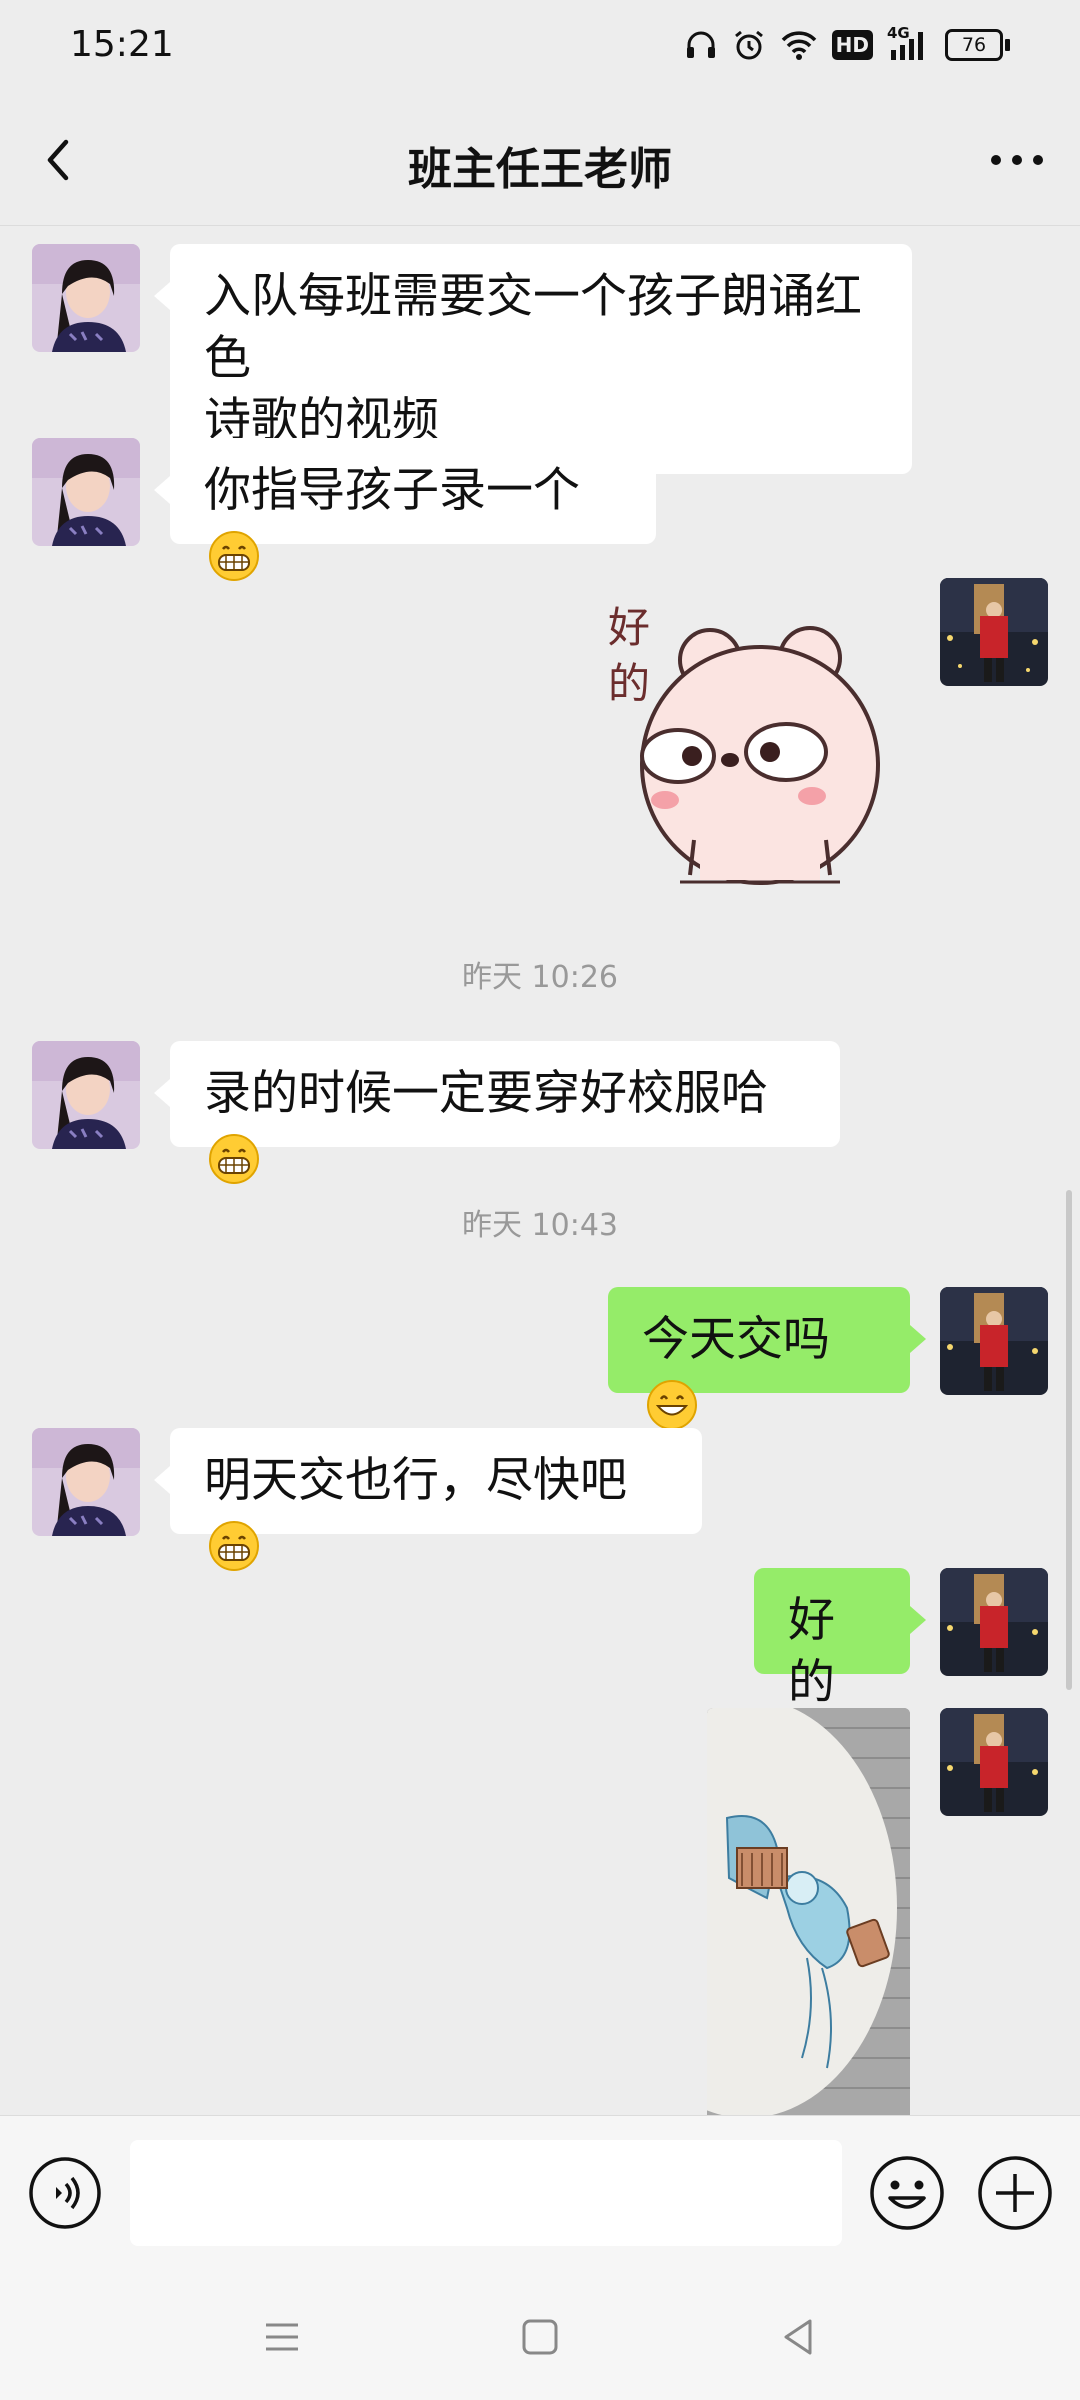 This screenshot has width=1080, height=2400. I want to click on system-navigation-bar, so click(540, 2337).